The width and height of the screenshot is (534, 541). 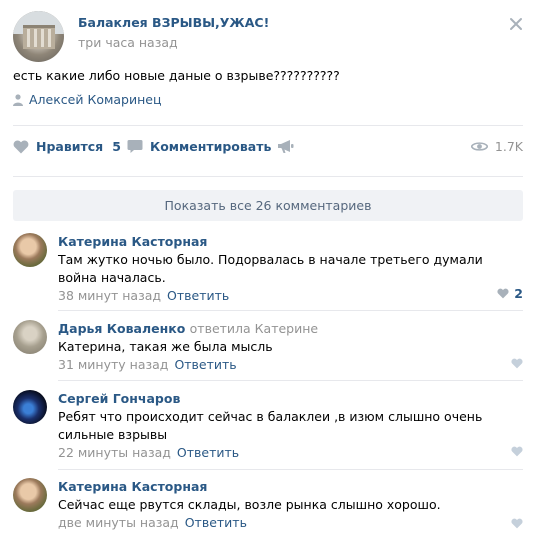 I want to click on like-count: 5, so click(x=116, y=146).